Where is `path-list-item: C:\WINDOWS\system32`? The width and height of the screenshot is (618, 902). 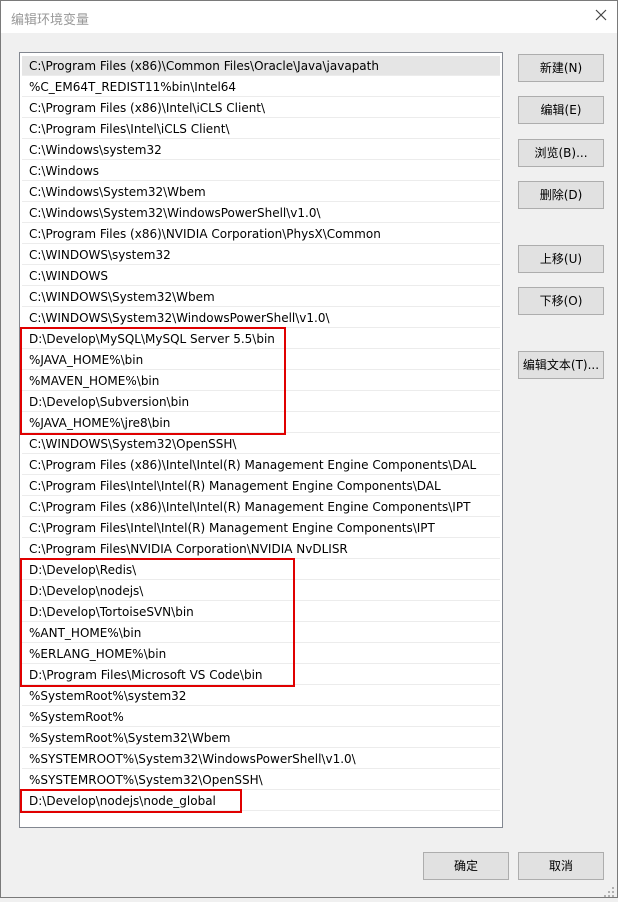
path-list-item: C:\WINDOWS\system32 is located at coordinates (261, 255).